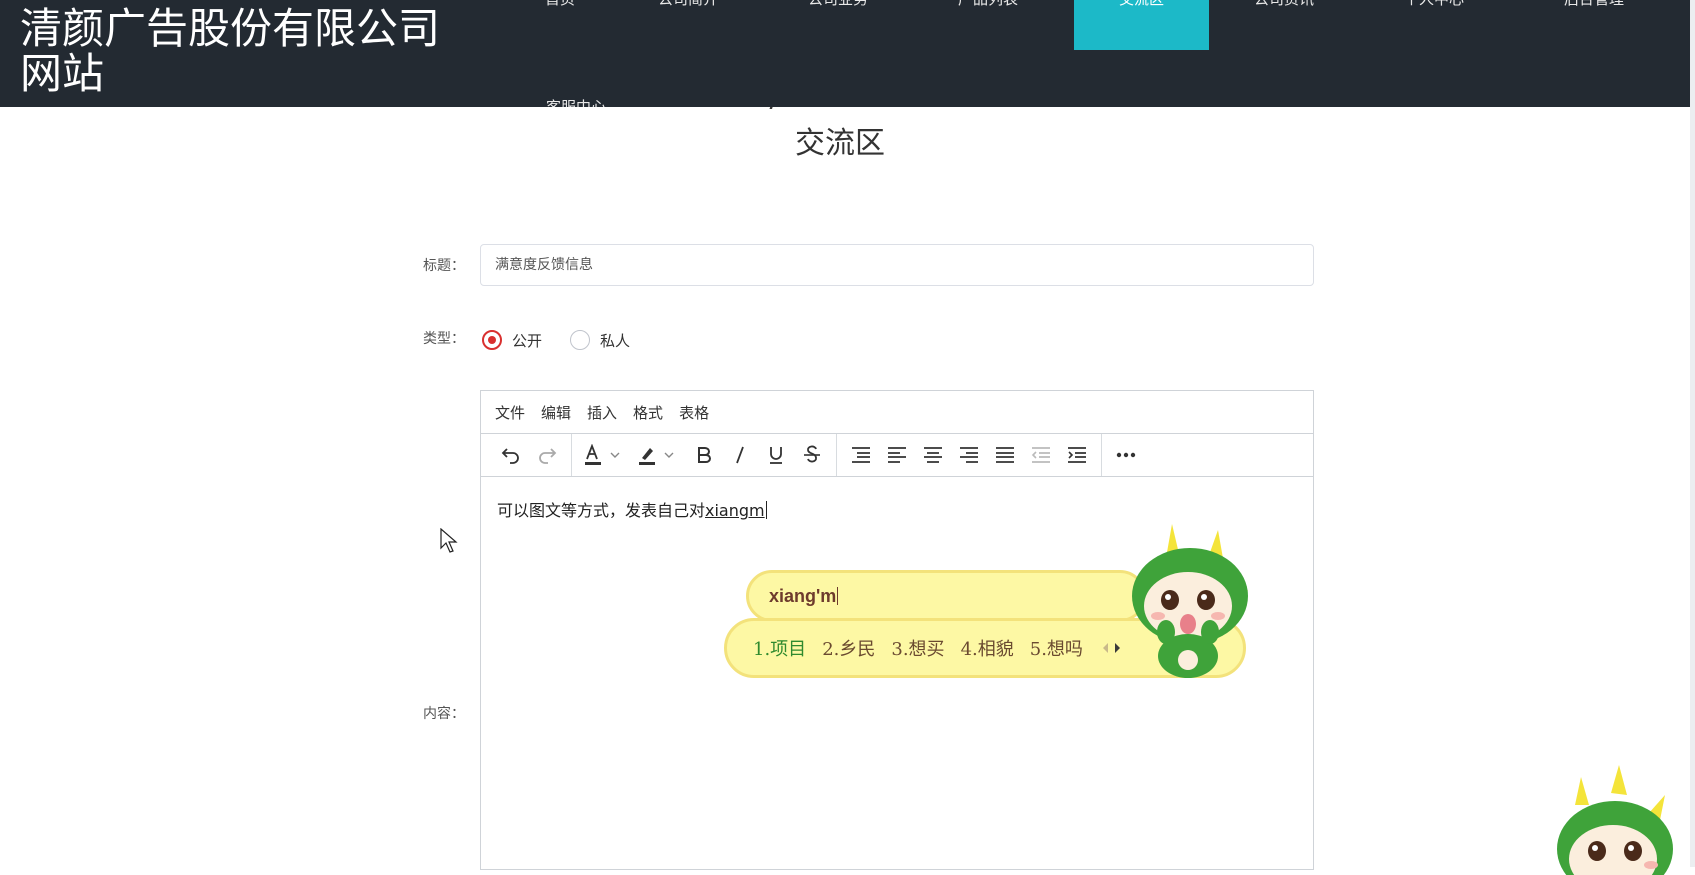 The height and width of the screenshot is (875, 1695). Describe the element at coordinates (704, 455) in the screenshot. I see `bold-icon` at that location.